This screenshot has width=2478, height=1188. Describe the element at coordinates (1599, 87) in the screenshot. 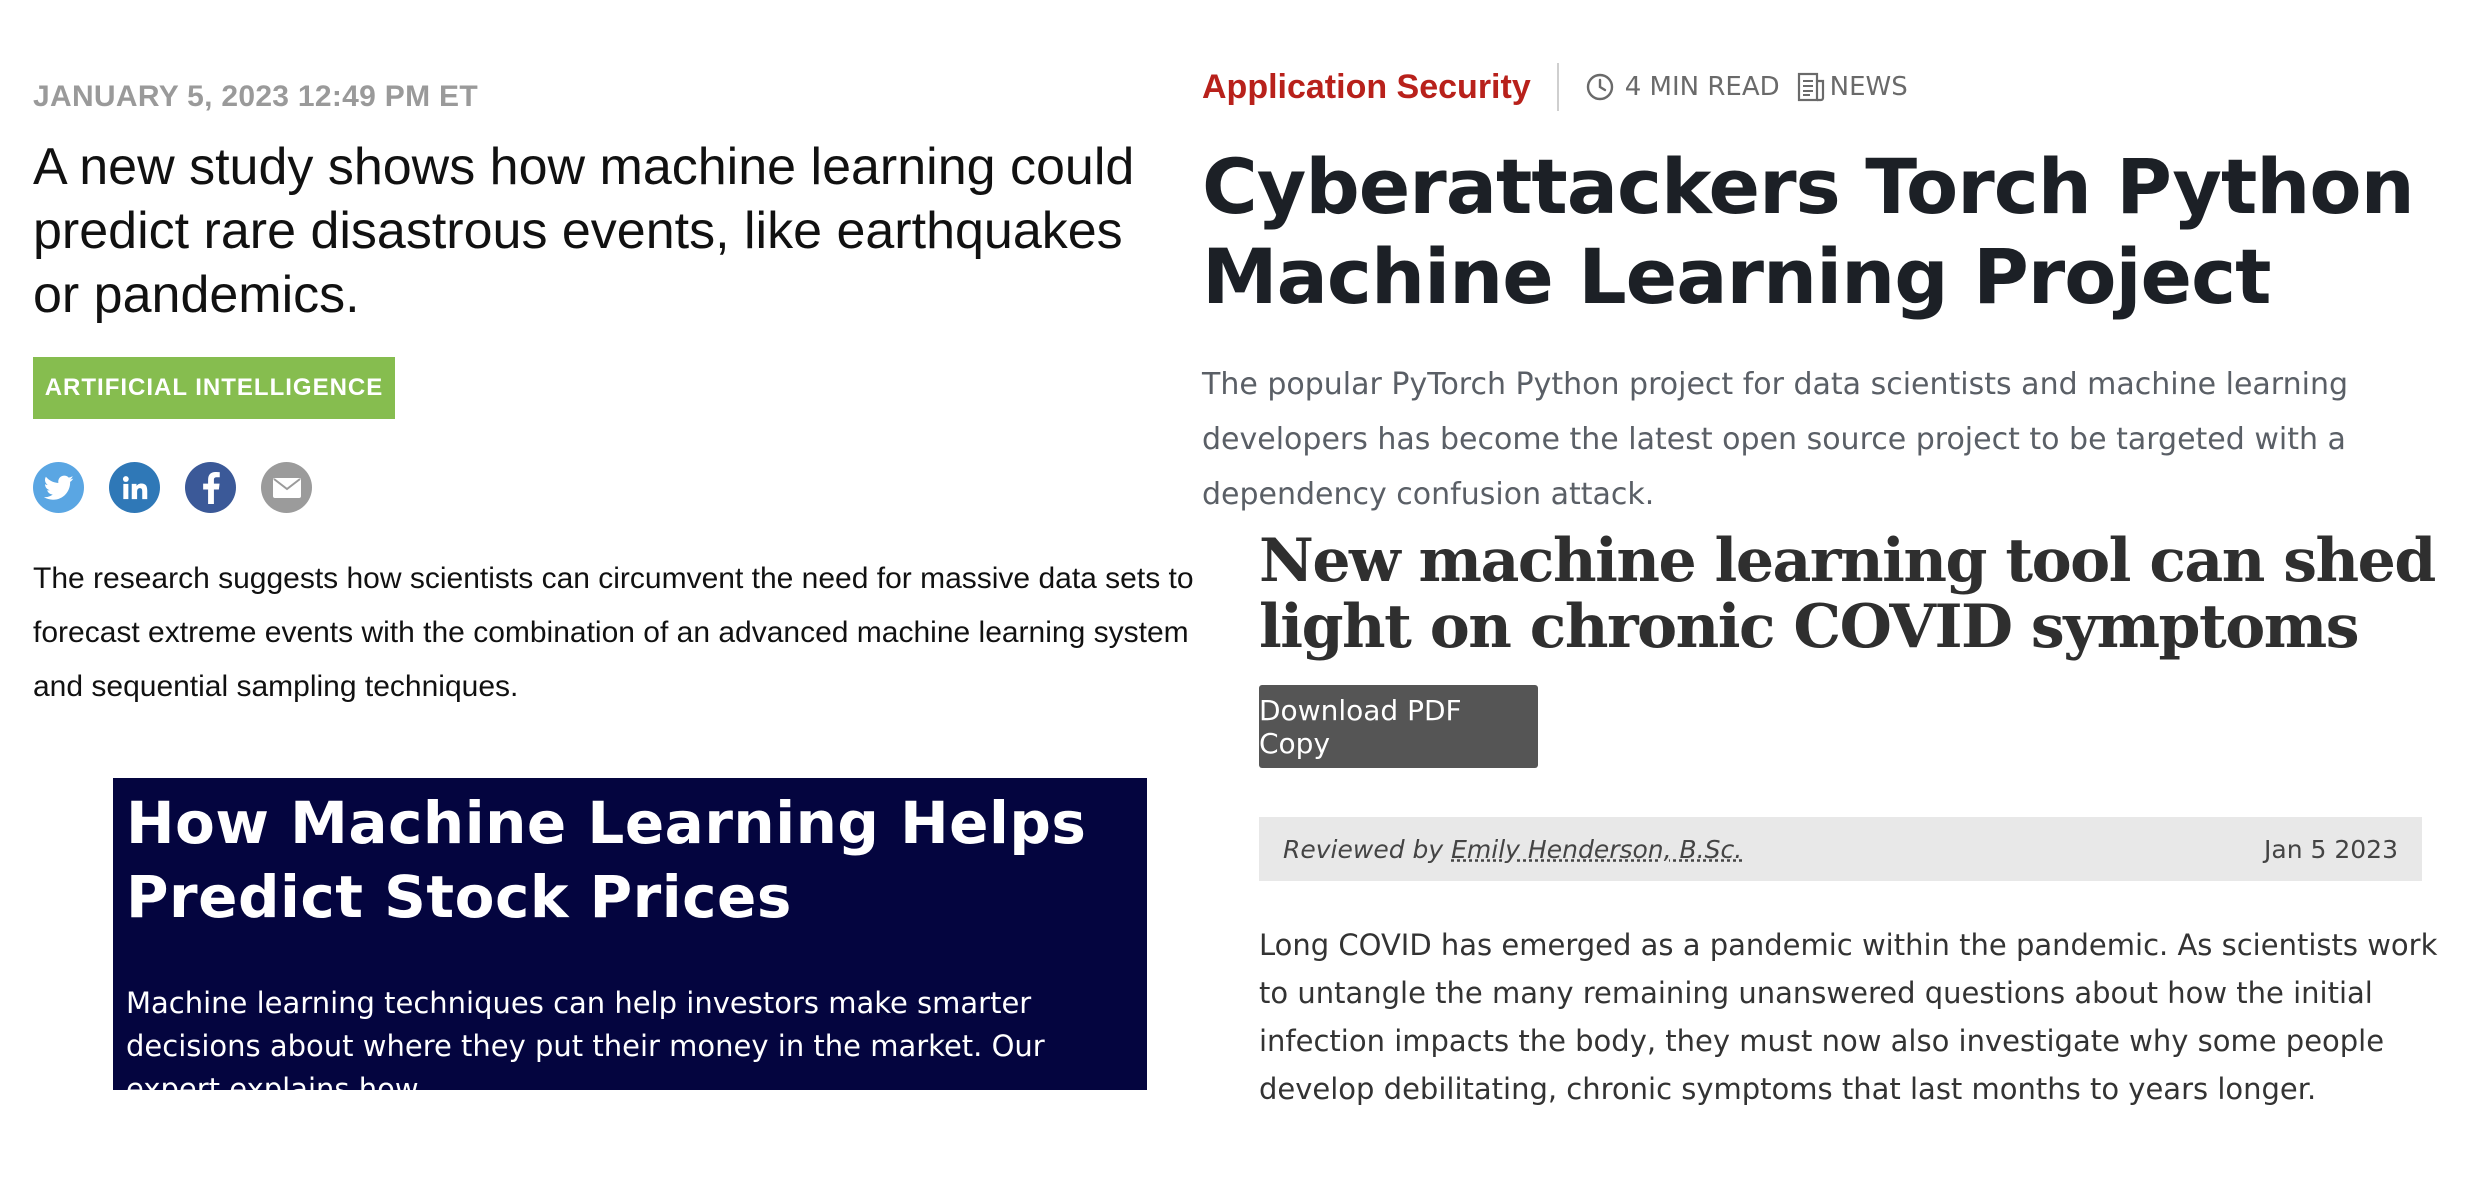

I see `clock-icon` at that location.